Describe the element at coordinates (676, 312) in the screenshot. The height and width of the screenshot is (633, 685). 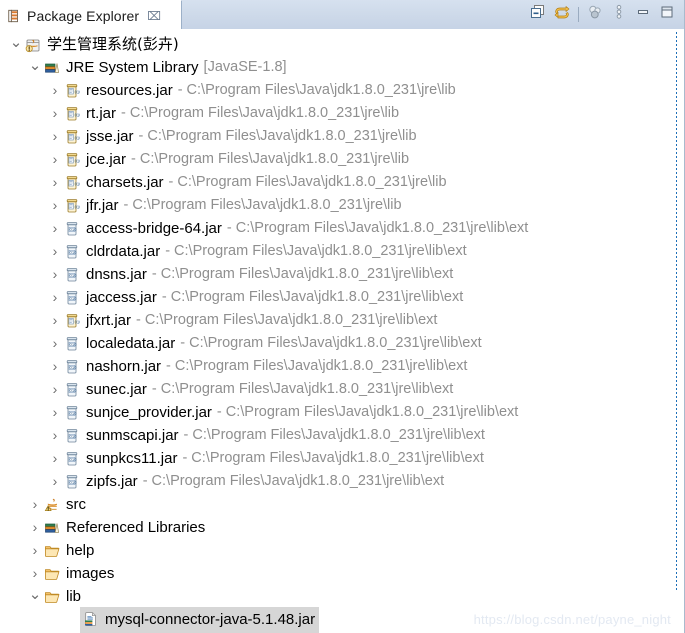
I see `focus-border` at that location.